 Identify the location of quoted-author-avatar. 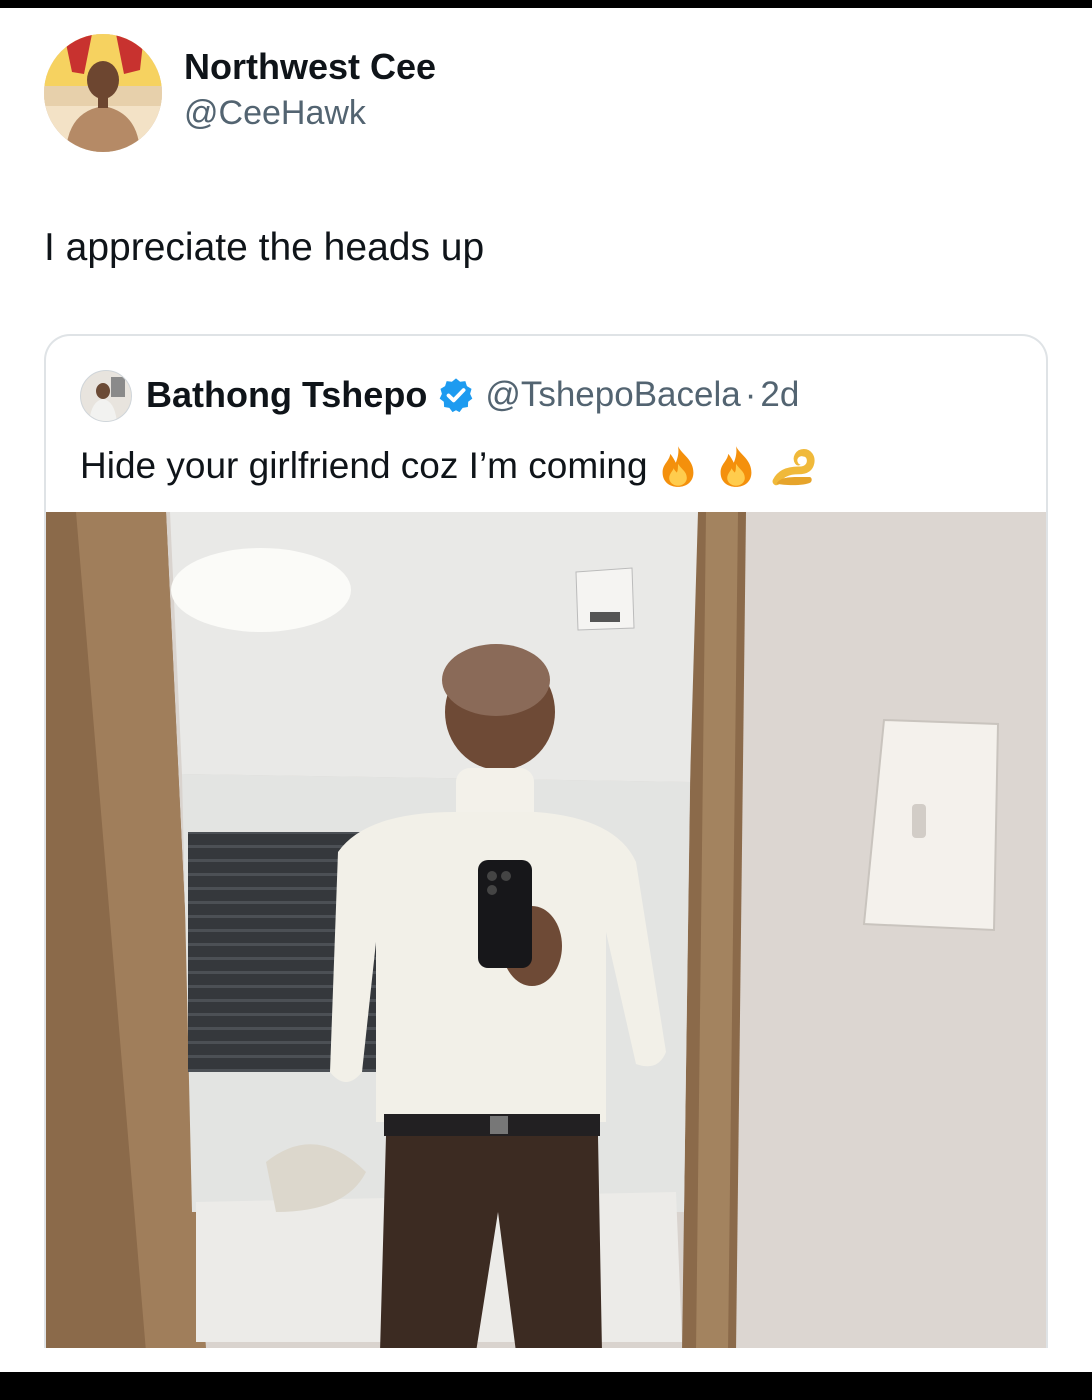
(106, 396).